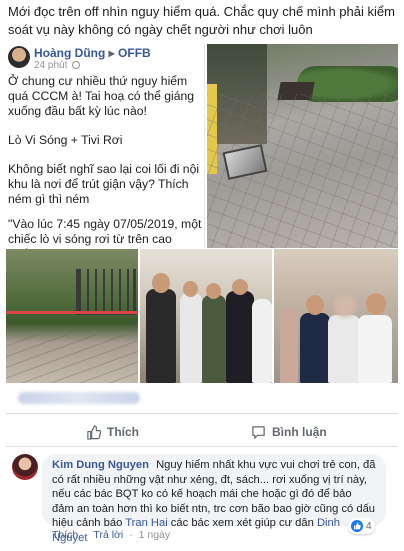 This screenshot has width=404, height=551. I want to click on shared-author-line: Hoàng Dũng ▸ OFFB, so click(92, 53).